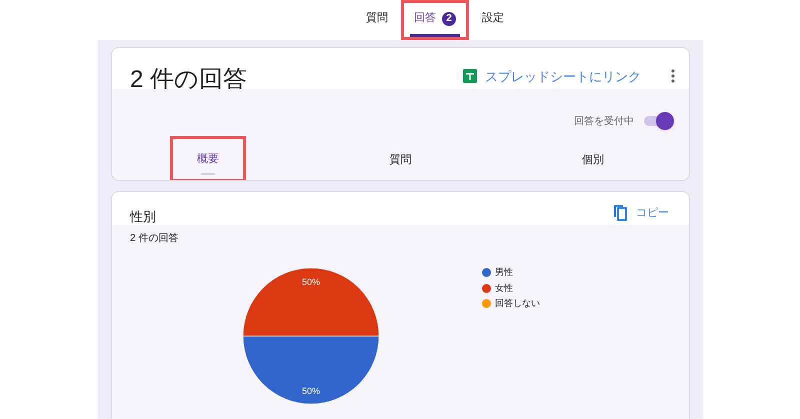  Describe the element at coordinates (673, 76) in the screenshot. I see `more-menu-icon` at that location.